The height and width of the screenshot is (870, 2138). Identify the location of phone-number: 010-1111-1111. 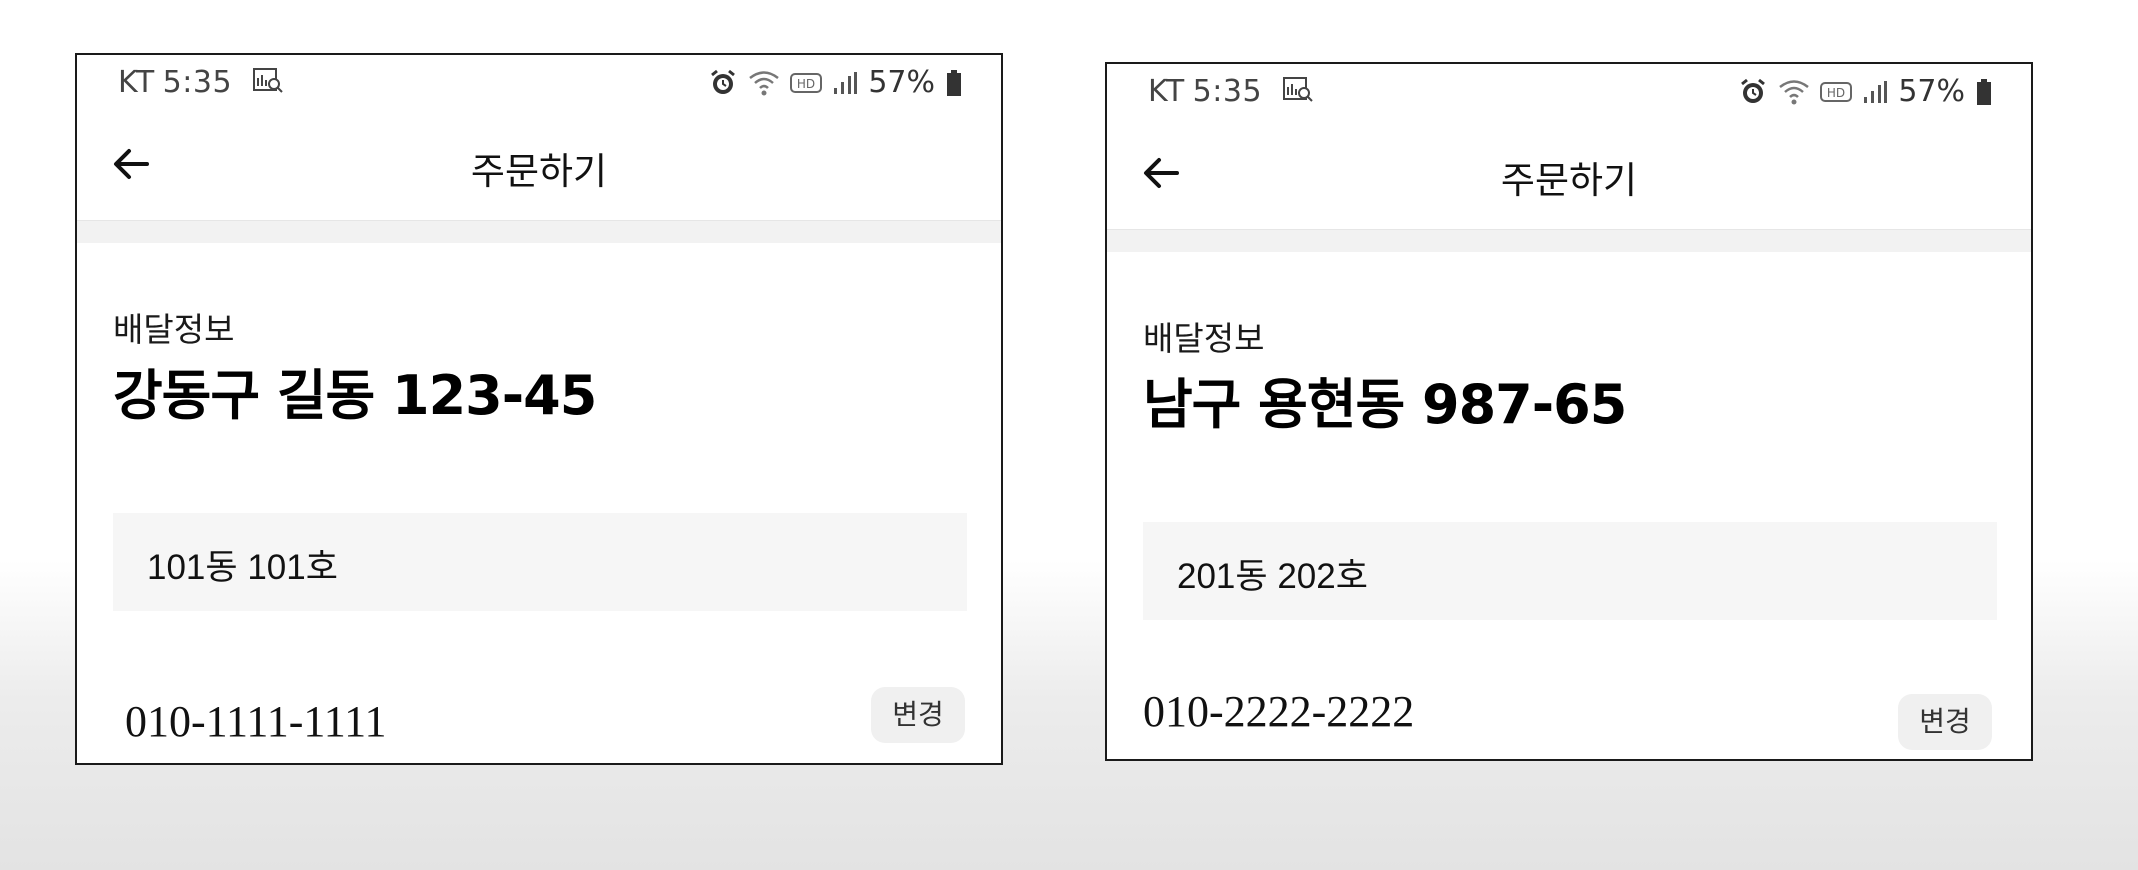
(256, 721).